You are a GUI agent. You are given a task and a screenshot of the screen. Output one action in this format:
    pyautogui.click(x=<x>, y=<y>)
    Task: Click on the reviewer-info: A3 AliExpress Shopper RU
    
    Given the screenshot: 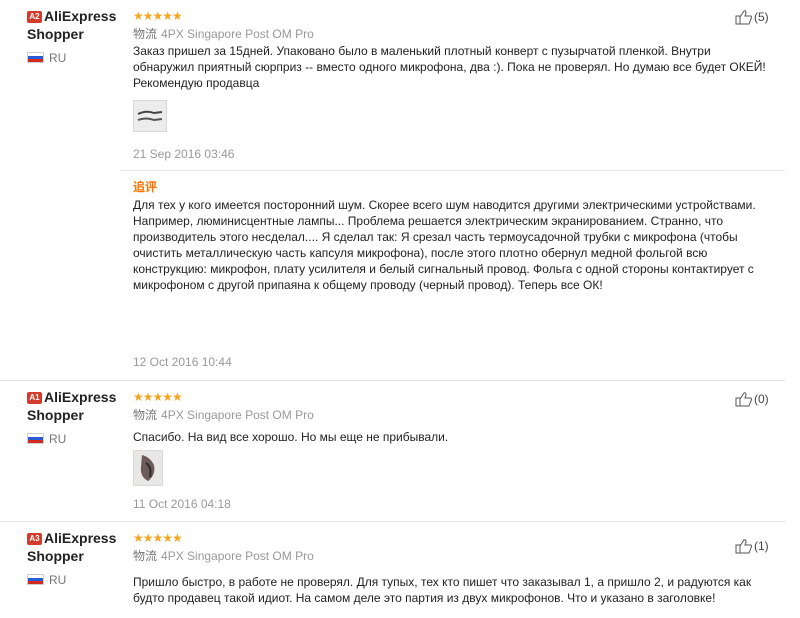 What is the action you would take?
    pyautogui.click(x=82, y=558)
    